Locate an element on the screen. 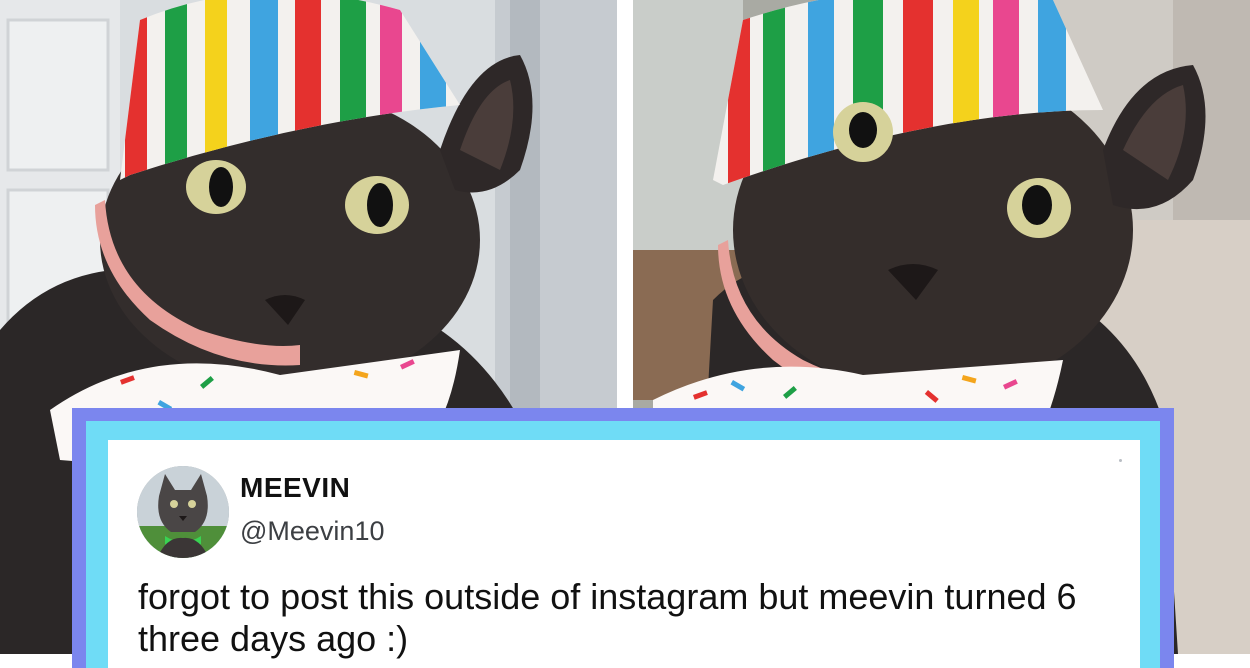 This screenshot has height=668, width=1250. cat-avatar-icon is located at coordinates (183, 512).